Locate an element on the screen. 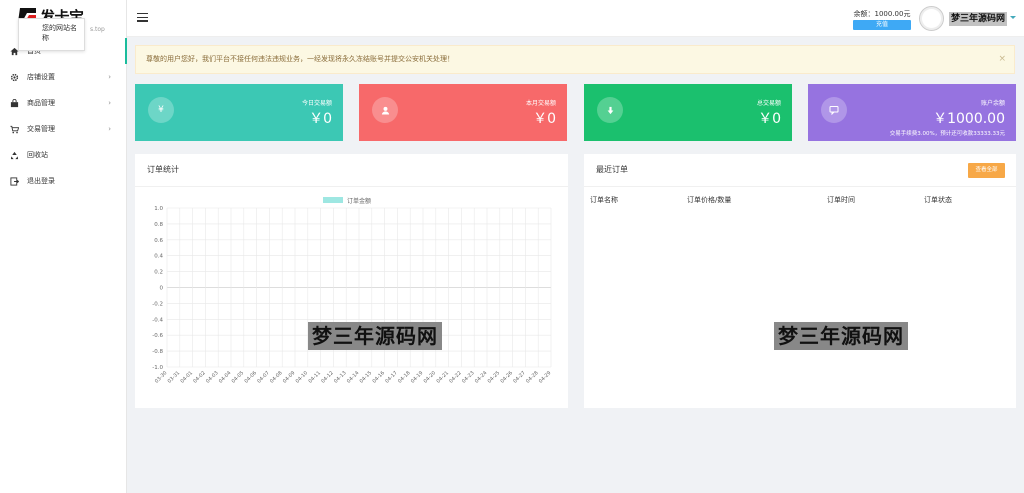 The width and height of the screenshot is (1024, 493). sidebar-item-shop-settings: 店铺设置 › is located at coordinates (63, 77).